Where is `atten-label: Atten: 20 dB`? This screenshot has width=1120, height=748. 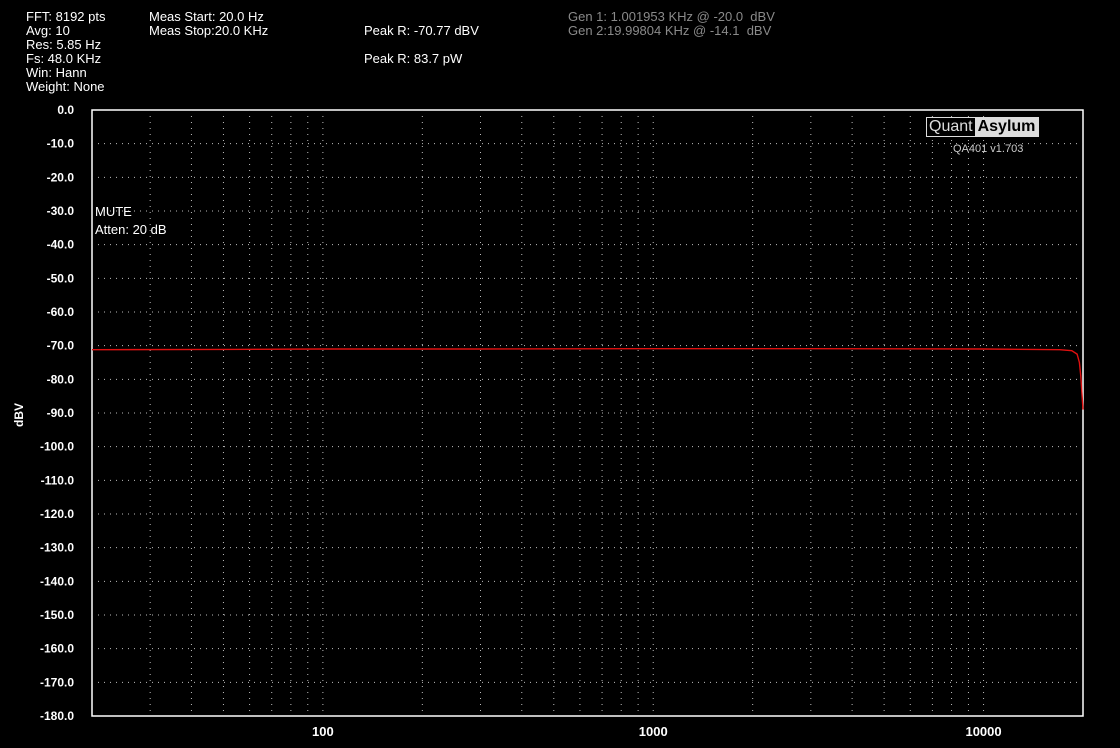
atten-label: Atten: 20 dB is located at coordinates (131, 229).